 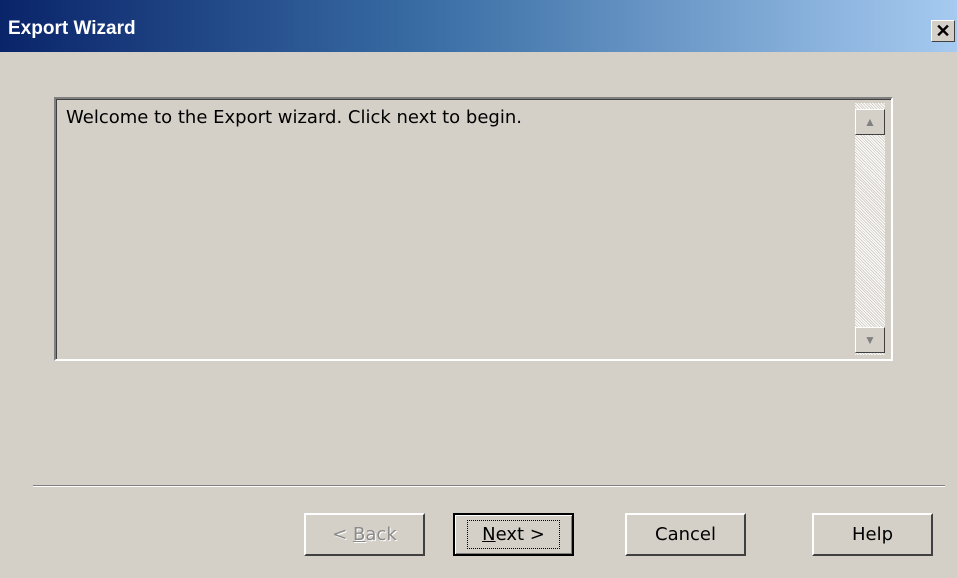 I want to click on close-icon: ✕, so click(x=943, y=31).